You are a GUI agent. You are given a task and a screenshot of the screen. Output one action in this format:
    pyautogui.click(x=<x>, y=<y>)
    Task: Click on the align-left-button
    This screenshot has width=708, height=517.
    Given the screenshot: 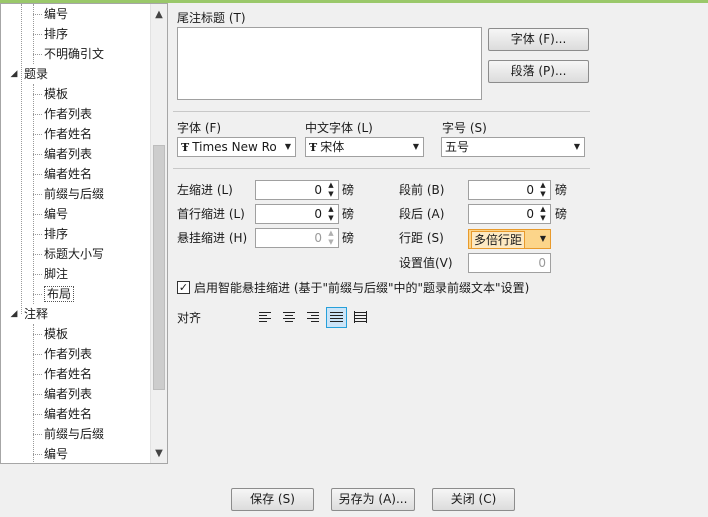 What is the action you would take?
    pyautogui.click(x=265, y=317)
    